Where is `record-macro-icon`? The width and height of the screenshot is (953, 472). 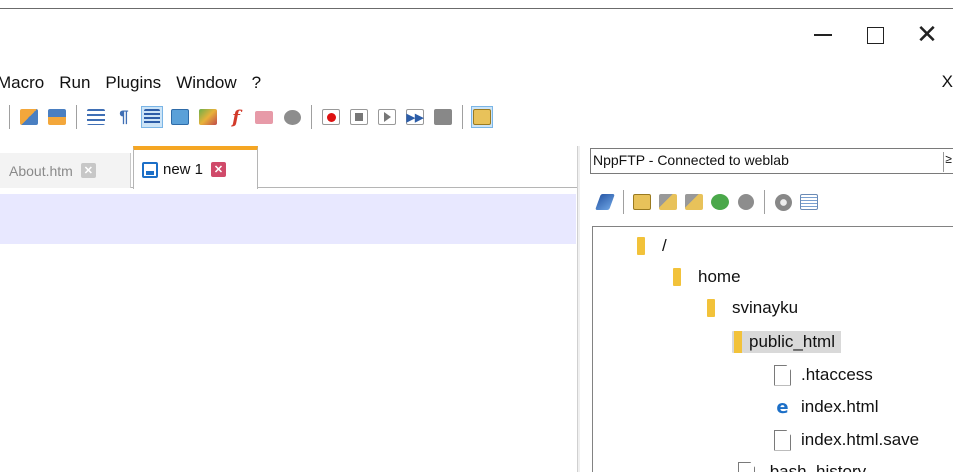
record-macro-icon is located at coordinates (331, 117).